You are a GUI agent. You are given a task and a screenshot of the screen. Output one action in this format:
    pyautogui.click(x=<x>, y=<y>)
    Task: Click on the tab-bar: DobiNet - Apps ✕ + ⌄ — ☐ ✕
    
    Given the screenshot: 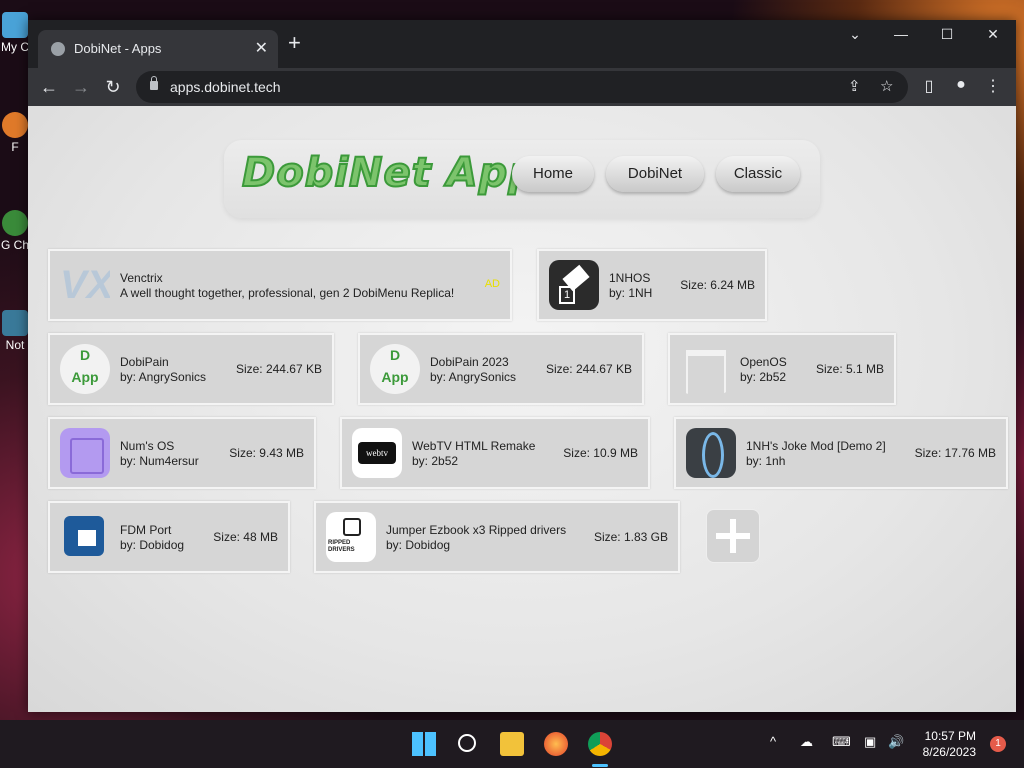 What is the action you would take?
    pyautogui.click(x=522, y=44)
    